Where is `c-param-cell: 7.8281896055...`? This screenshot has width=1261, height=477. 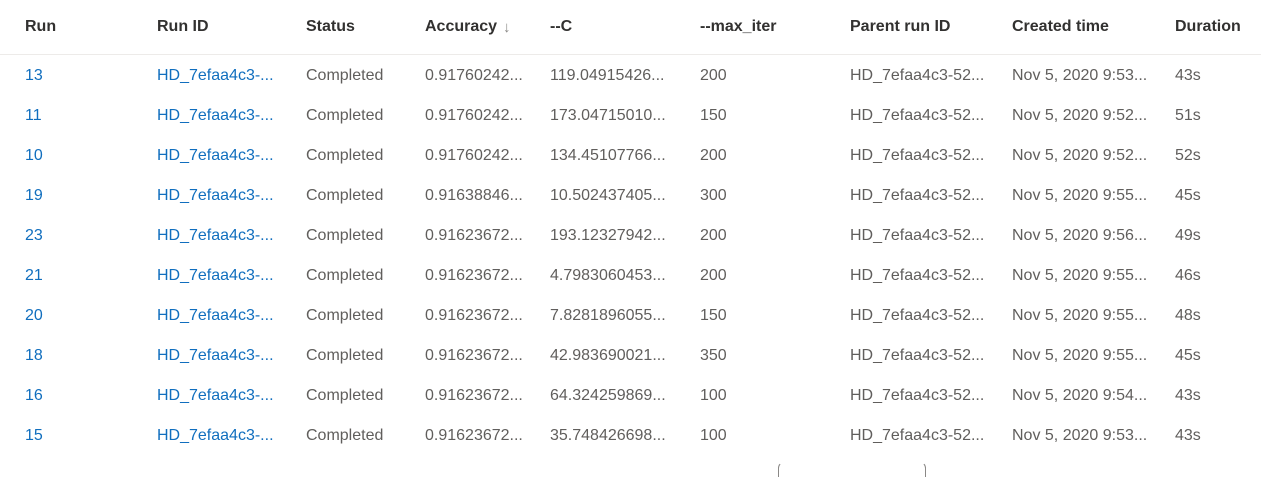
c-param-cell: 7.8281896055... is located at coordinates (608, 315).